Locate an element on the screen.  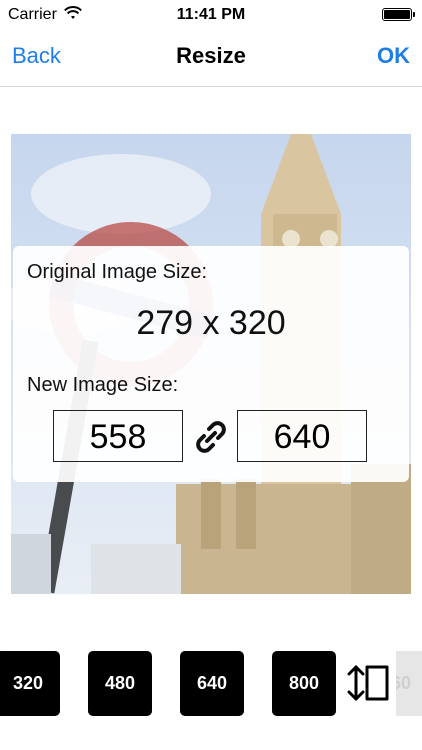
resize-vertical-icon is located at coordinates (368, 683).